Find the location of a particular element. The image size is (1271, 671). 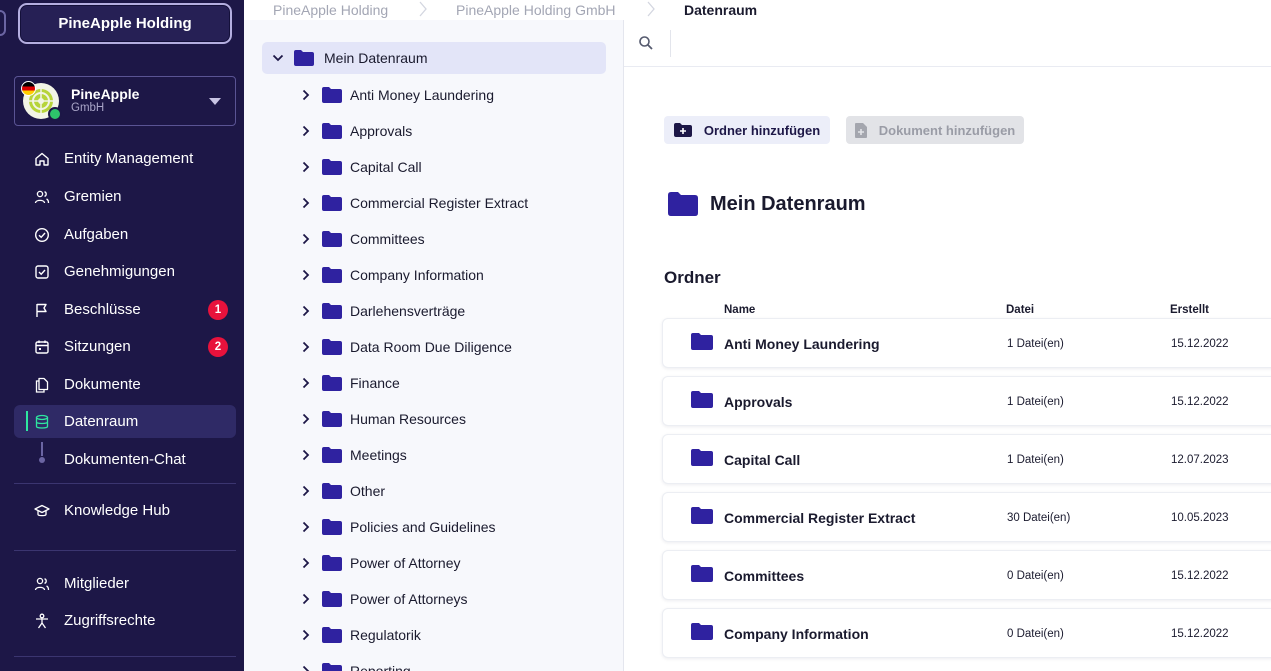

tree-item: Approvals is located at coordinates (356, 131).